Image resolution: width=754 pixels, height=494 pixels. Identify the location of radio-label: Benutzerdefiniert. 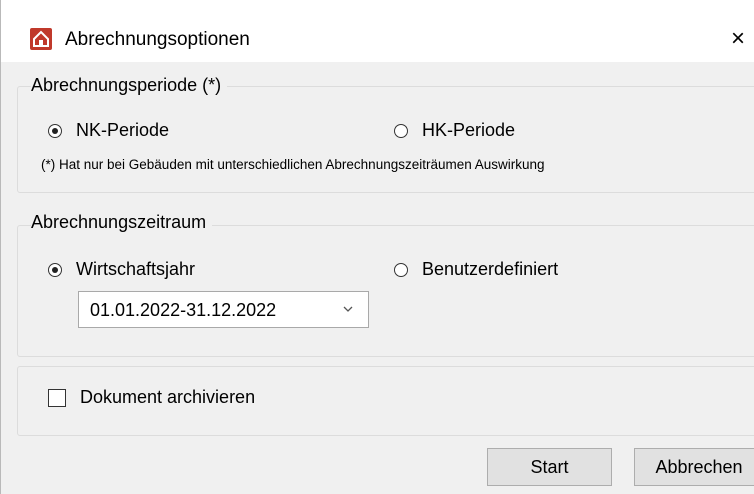
(490, 269).